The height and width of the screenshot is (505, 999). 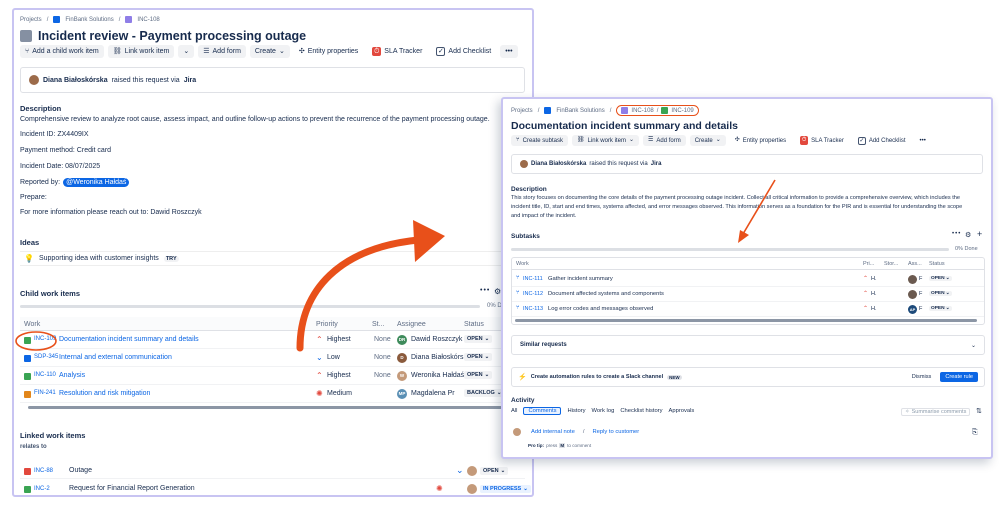 What do you see at coordinates (472, 489) in the screenshot?
I see `avatar` at bounding box center [472, 489].